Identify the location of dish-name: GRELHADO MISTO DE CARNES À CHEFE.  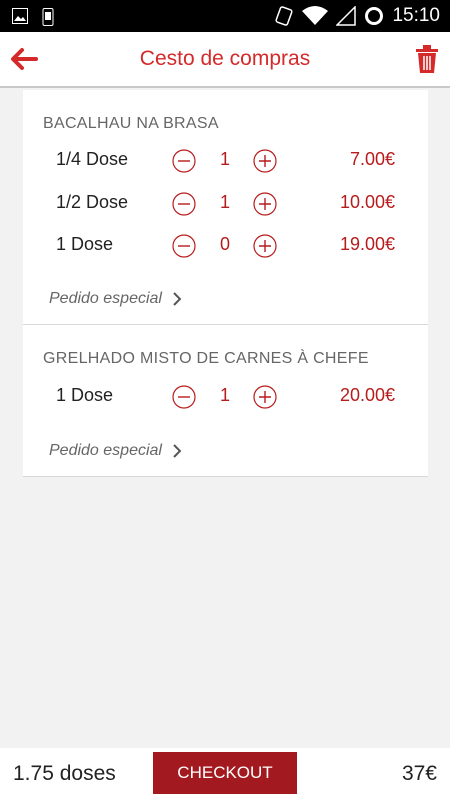
(206, 358).